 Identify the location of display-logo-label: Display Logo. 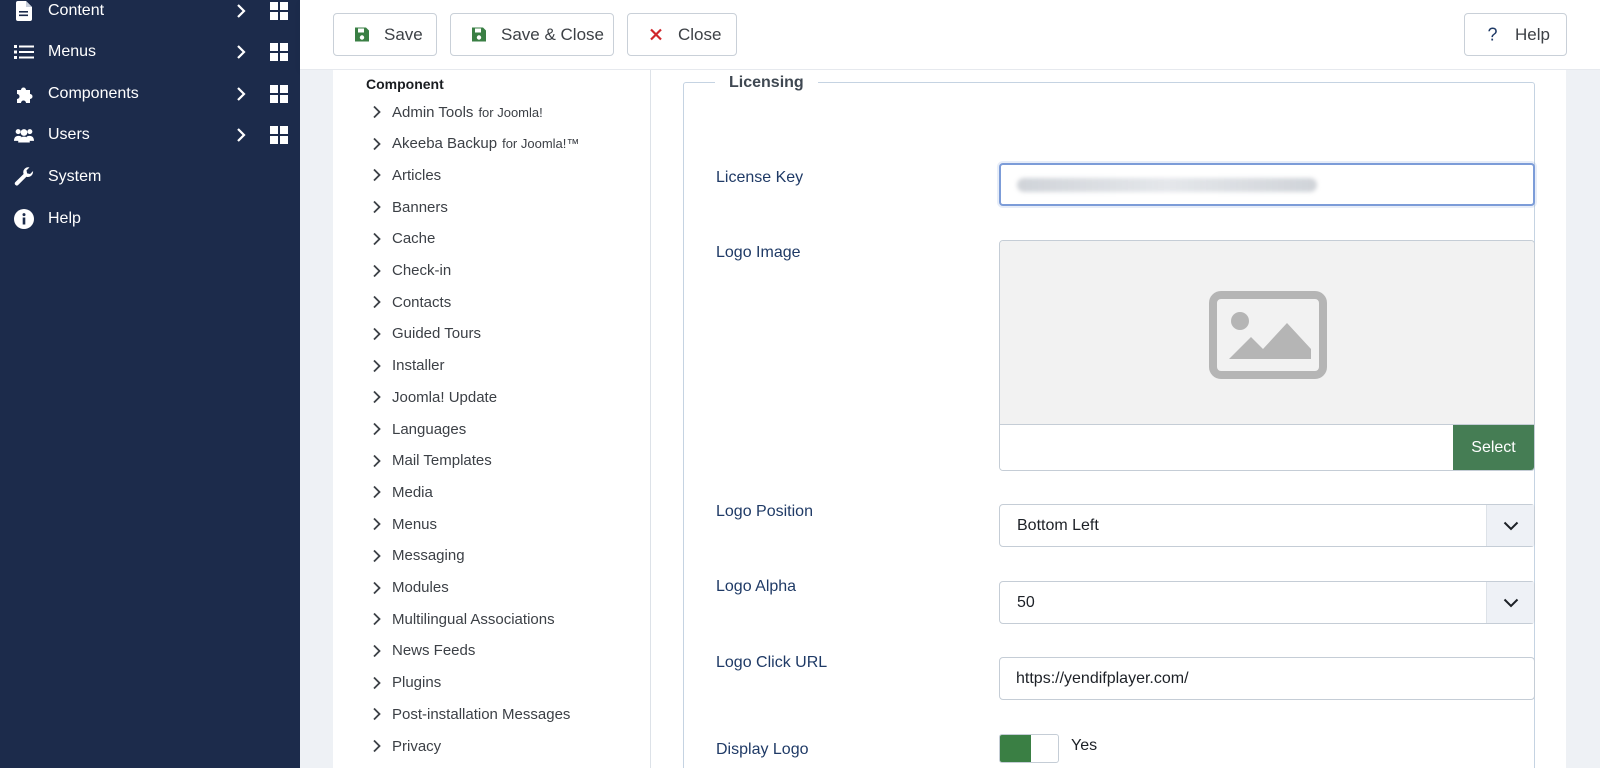
(762, 749).